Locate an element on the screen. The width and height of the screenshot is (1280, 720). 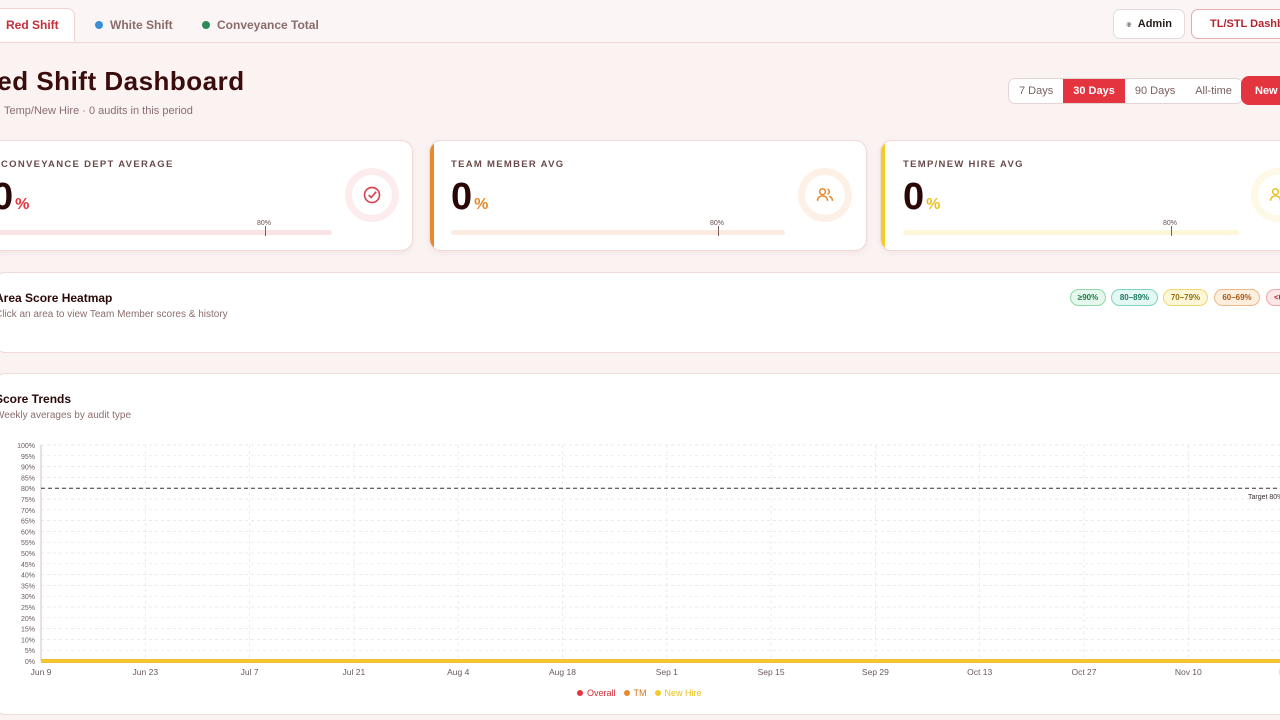
legend-pill-70: 70–79% is located at coordinates (1185, 297).